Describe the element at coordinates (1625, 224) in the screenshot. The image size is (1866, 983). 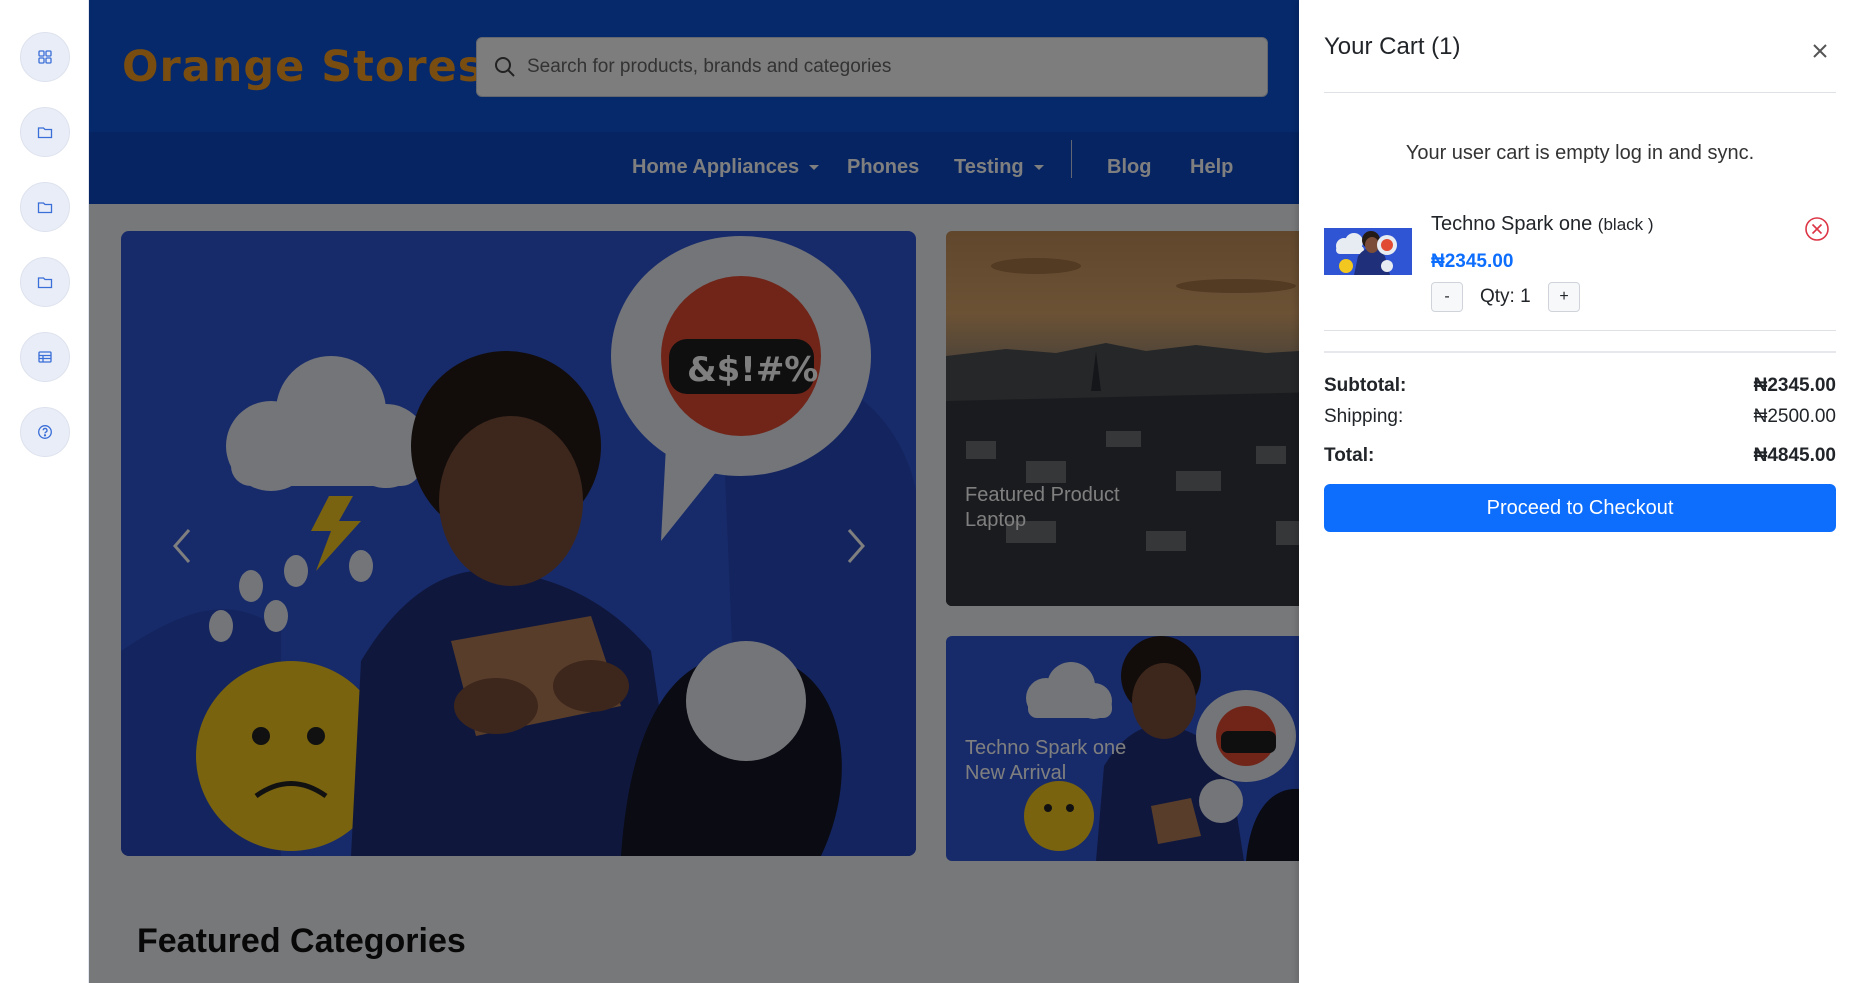
I see `cart-item-variant: (black )` at that location.